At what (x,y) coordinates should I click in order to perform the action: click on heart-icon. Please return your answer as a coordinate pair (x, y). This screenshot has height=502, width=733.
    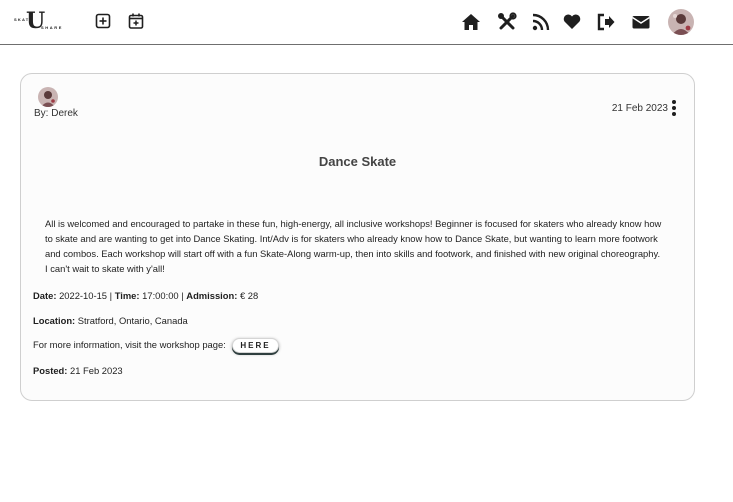
    Looking at the image, I should click on (572, 22).